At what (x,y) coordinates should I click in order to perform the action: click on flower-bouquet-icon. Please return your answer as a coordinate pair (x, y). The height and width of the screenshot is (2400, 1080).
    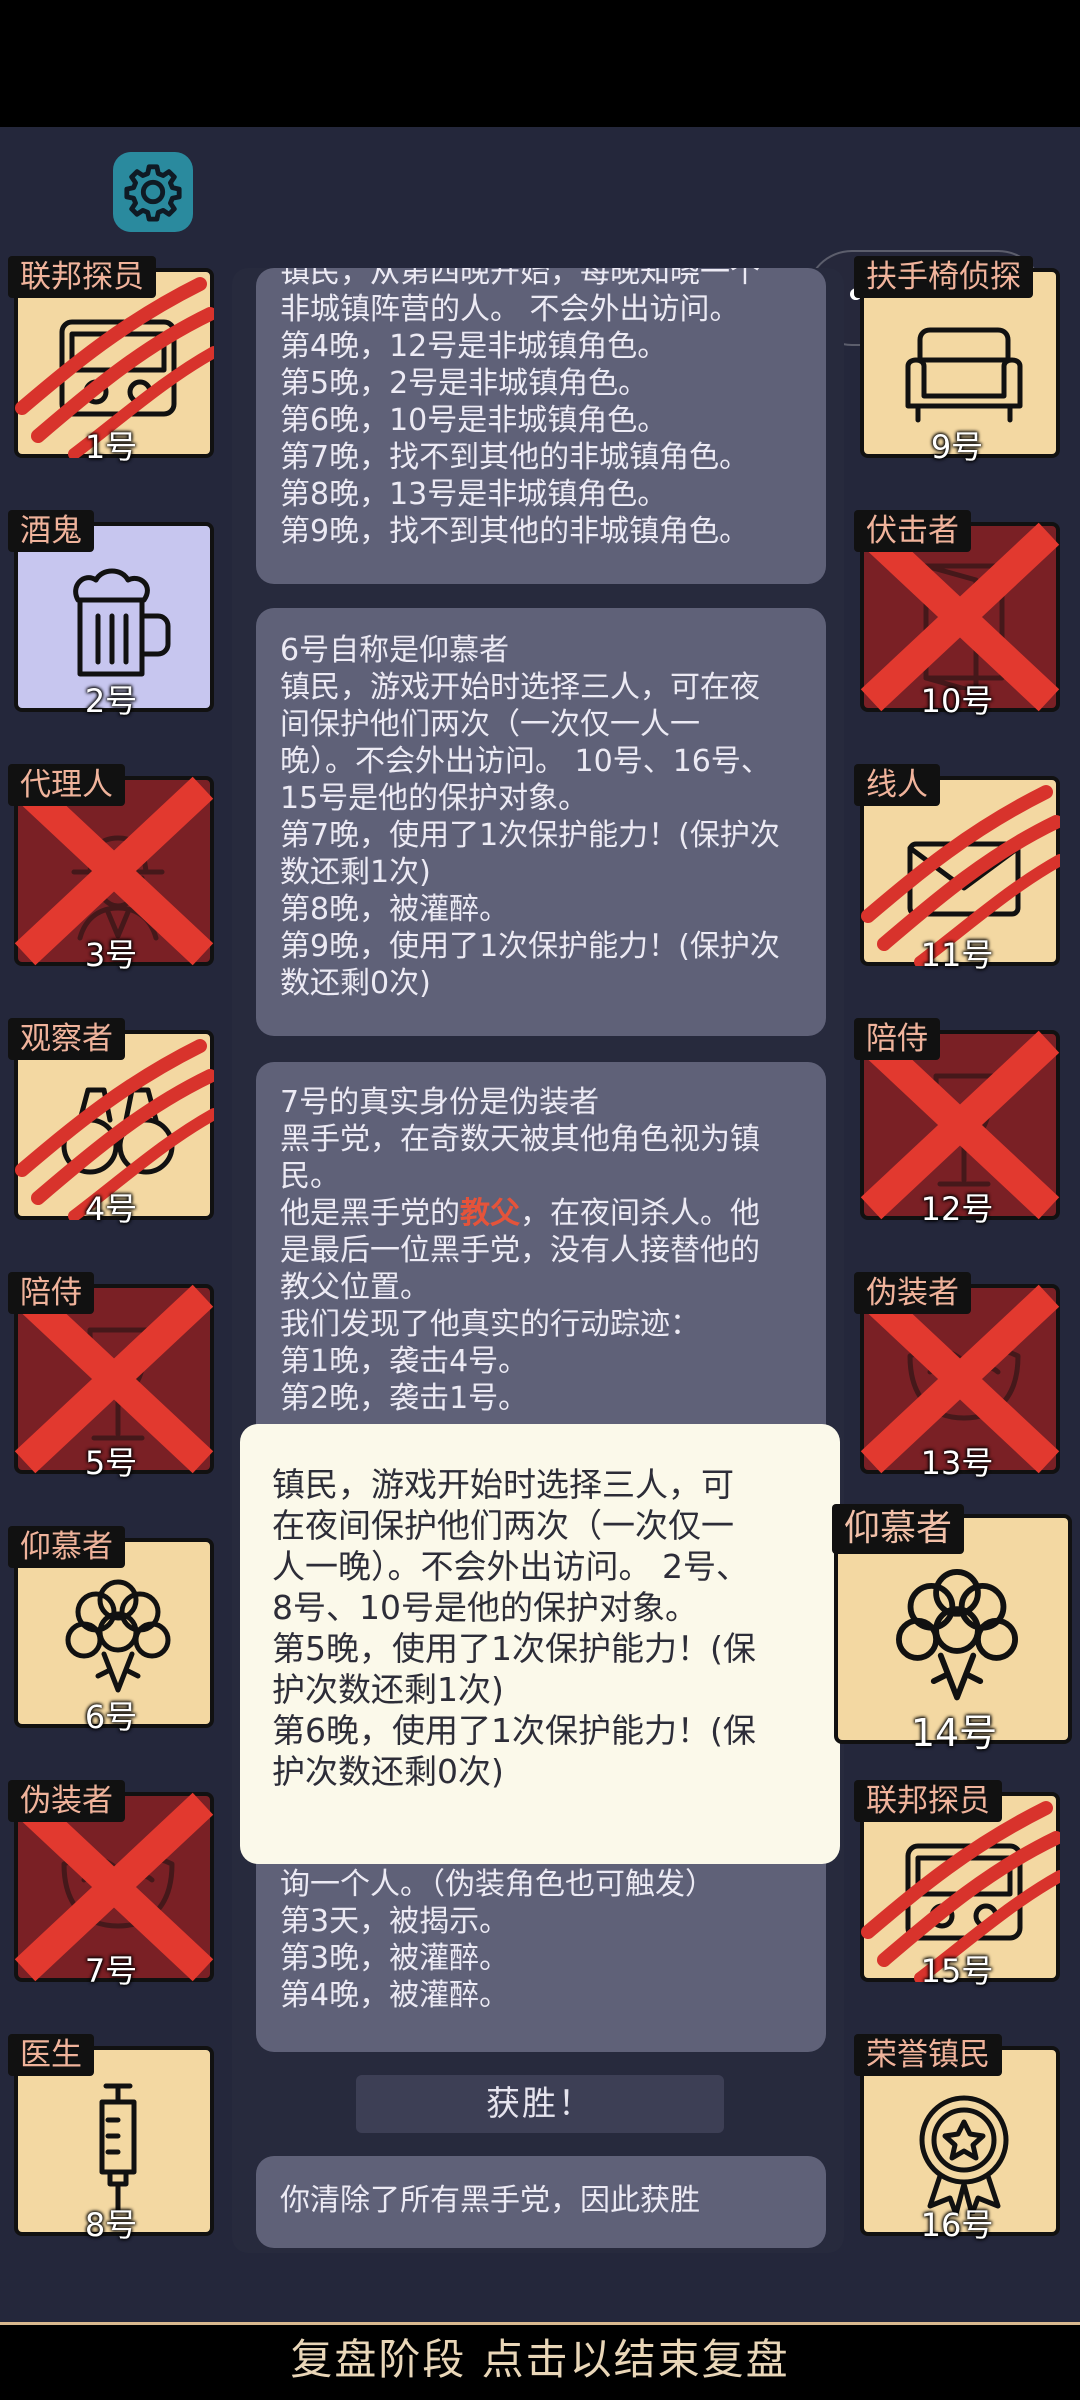
    Looking at the image, I should click on (957, 1635).